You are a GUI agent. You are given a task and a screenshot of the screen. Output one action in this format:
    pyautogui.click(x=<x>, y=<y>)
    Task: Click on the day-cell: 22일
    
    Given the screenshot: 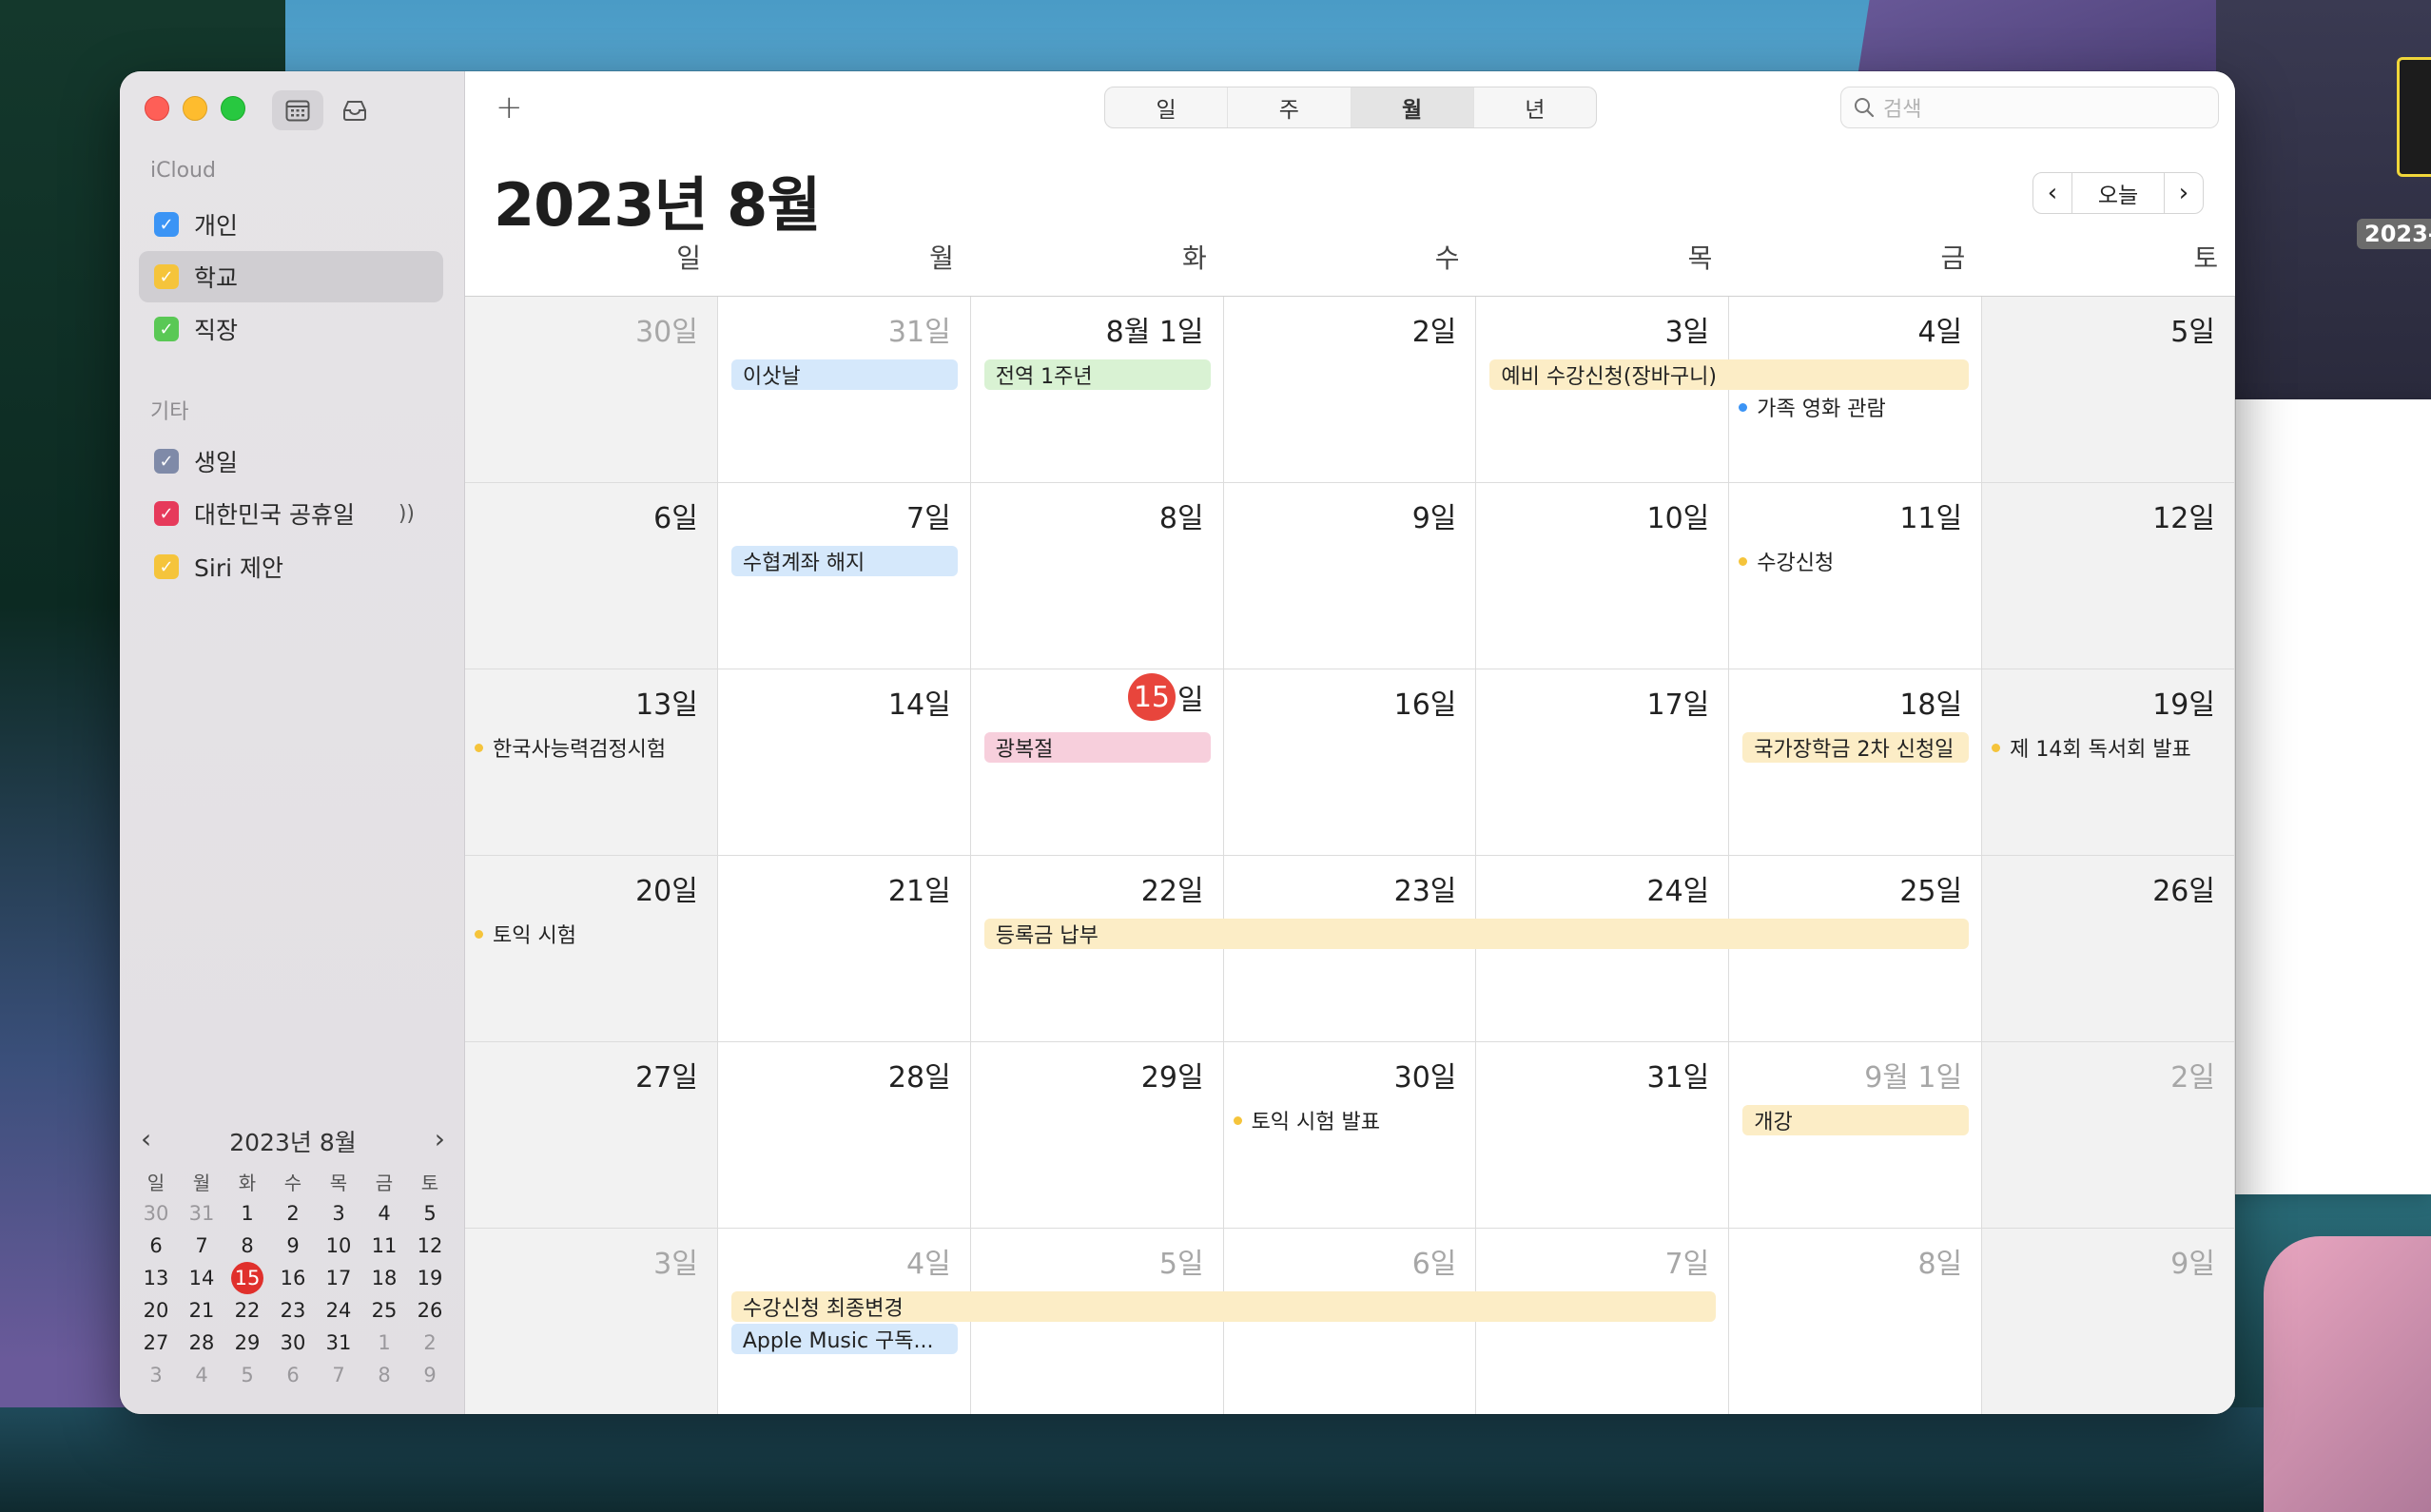 What is the action you would take?
    pyautogui.click(x=1097, y=949)
    